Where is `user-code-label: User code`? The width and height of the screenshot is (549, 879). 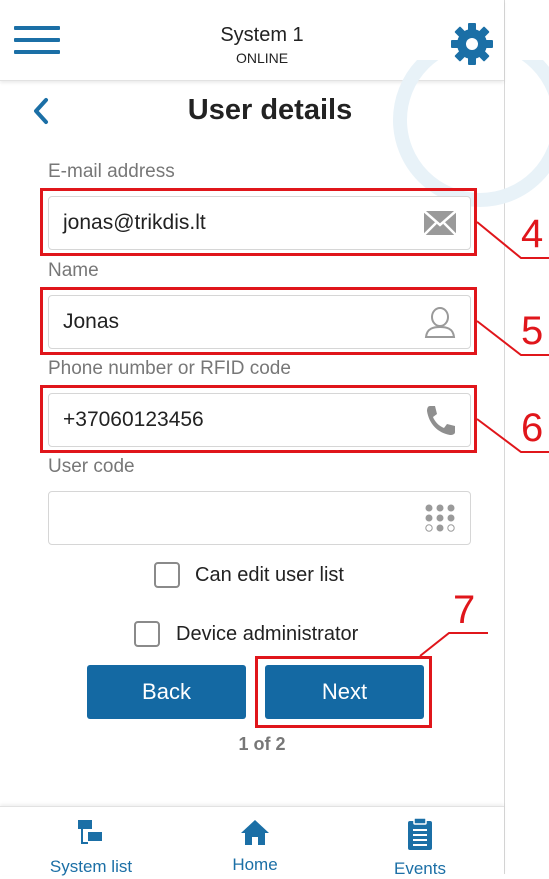
user-code-label: User code is located at coordinates (91, 466).